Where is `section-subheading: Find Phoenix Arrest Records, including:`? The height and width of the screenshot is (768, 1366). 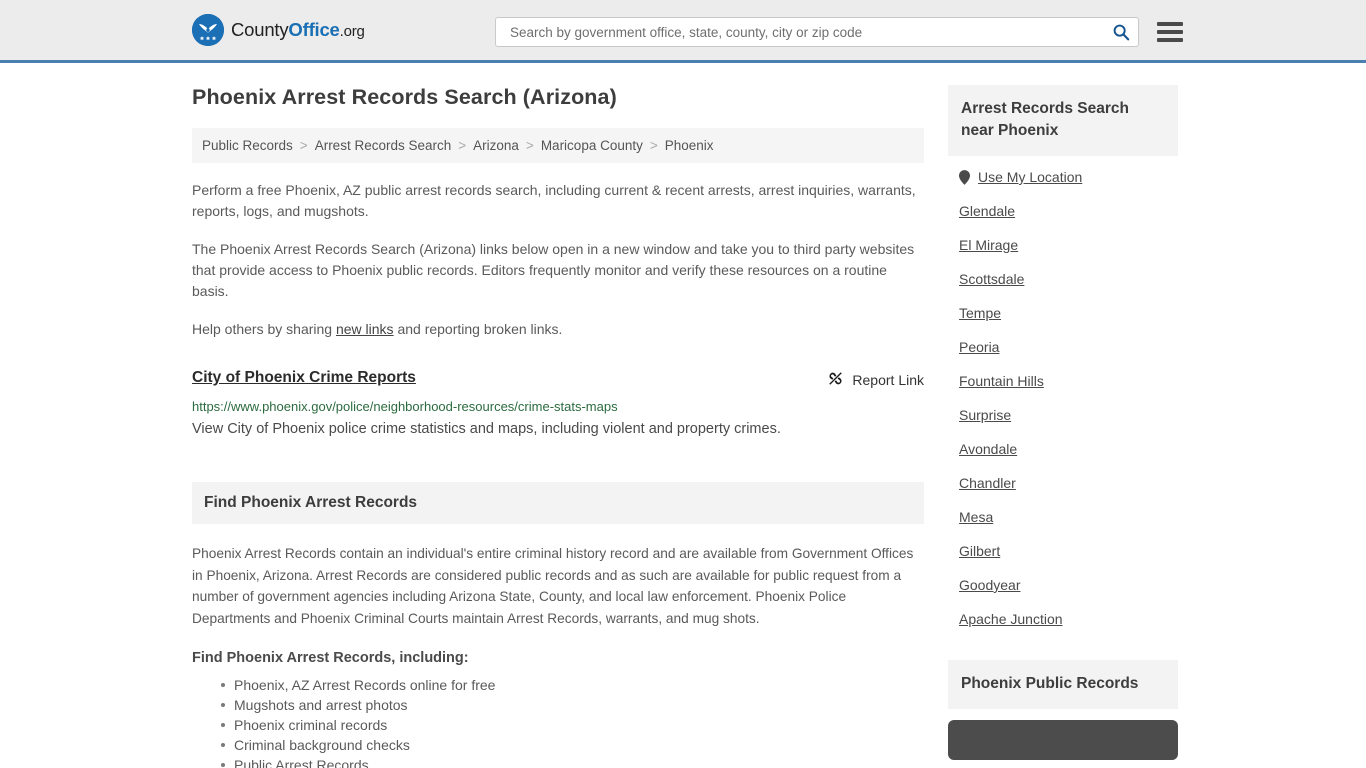
section-subheading: Find Phoenix Arrest Records, including: is located at coordinates (330, 658).